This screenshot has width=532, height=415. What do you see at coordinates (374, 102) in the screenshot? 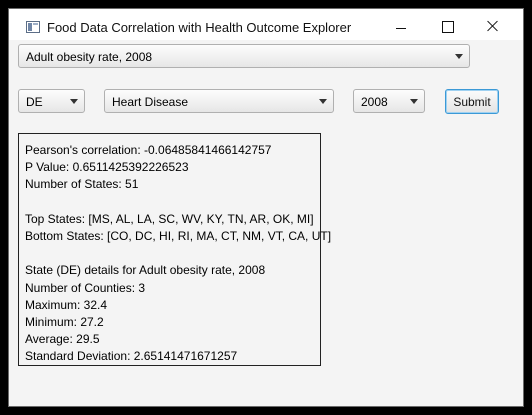
I see `year-dropdown-value: 2008` at bounding box center [374, 102].